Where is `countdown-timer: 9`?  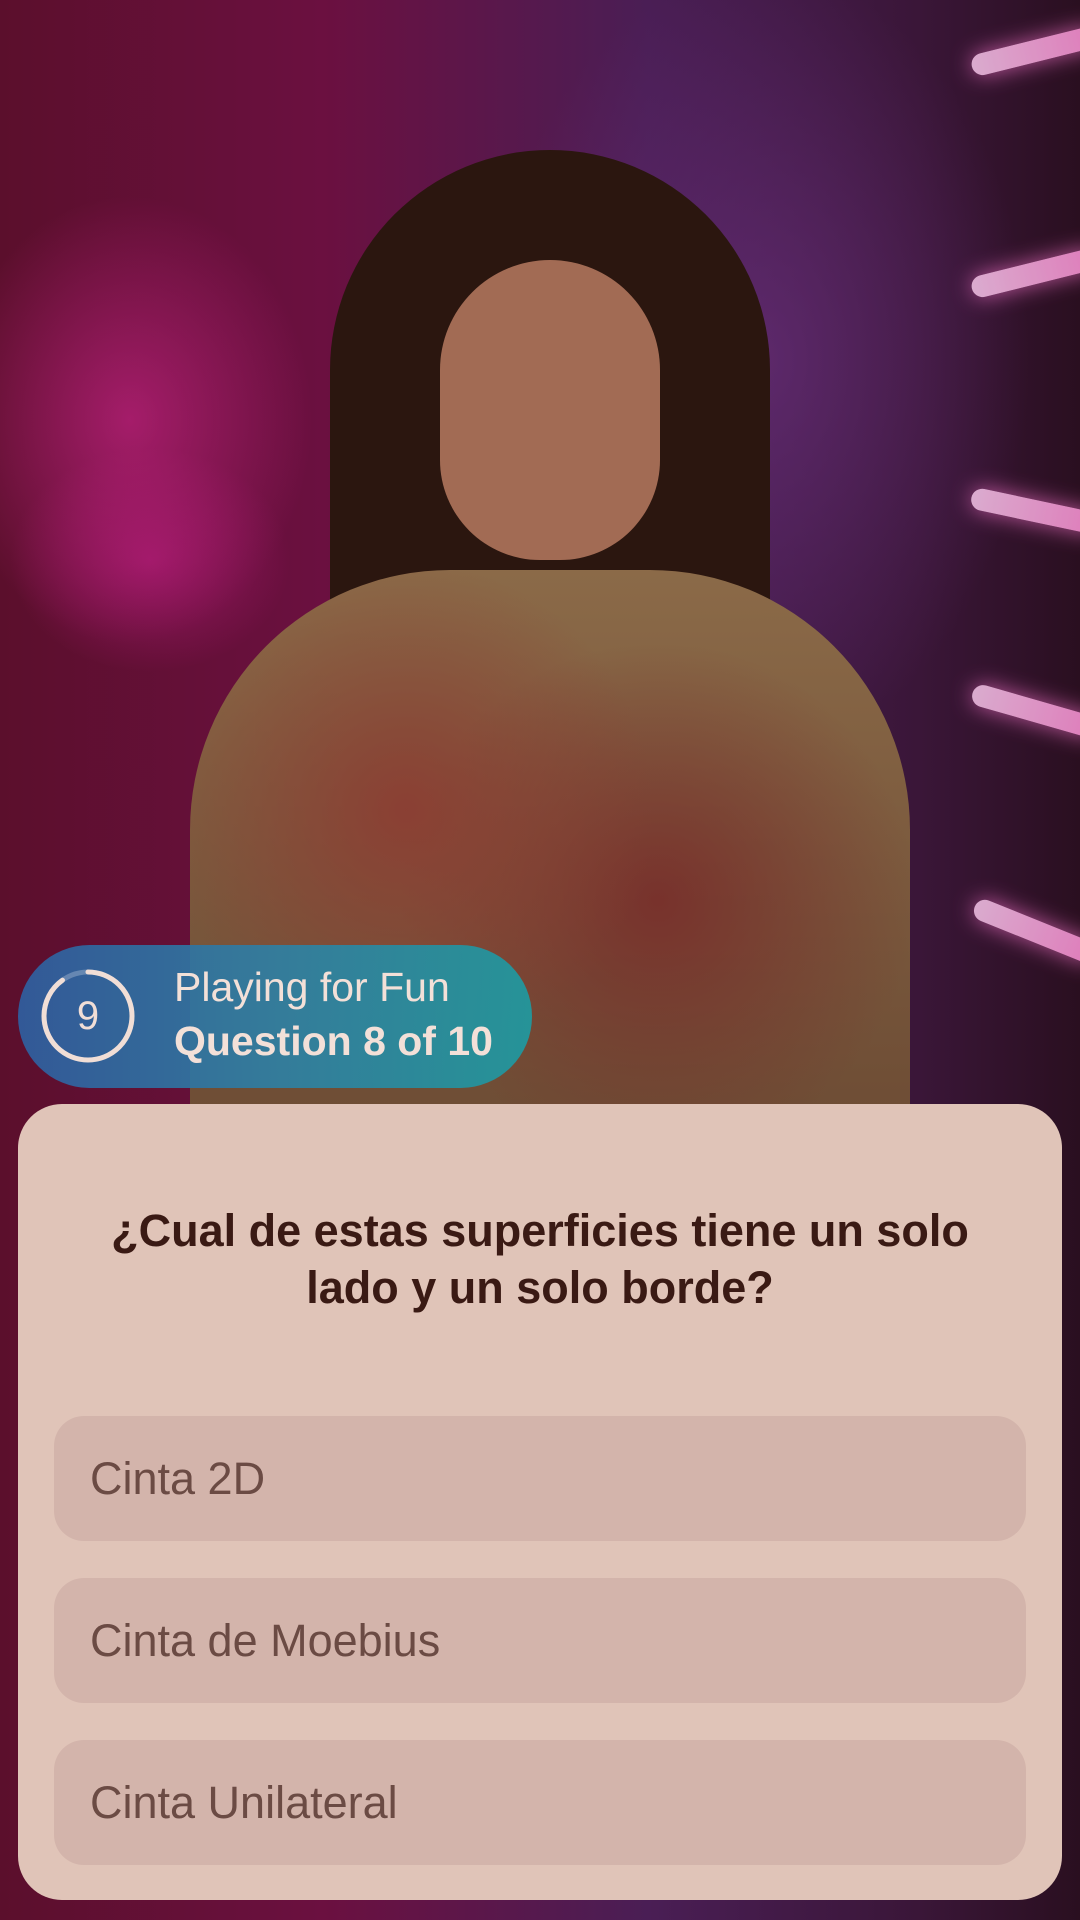 countdown-timer: 9 is located at coordinates (88, 1016).